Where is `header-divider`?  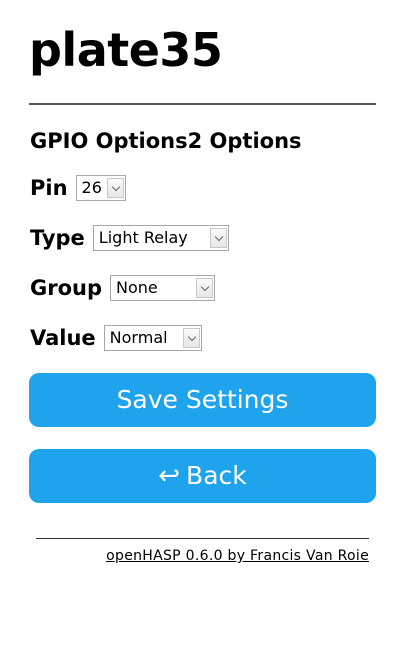
header-divider is located at coordinates (202, 104).